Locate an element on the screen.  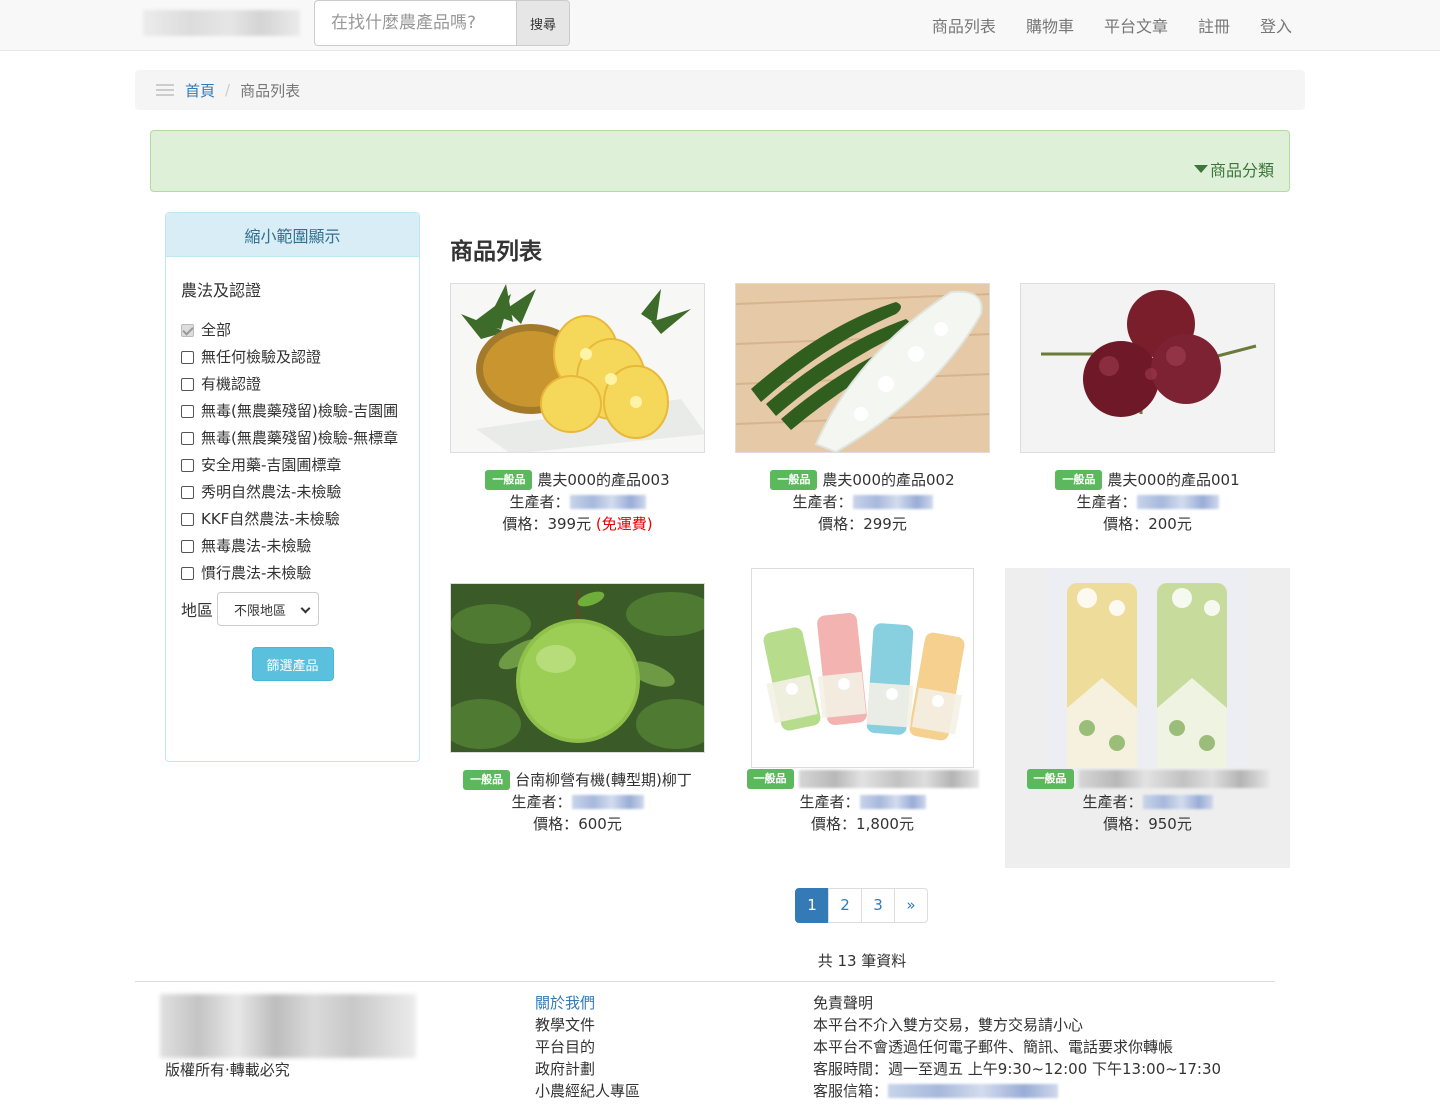
certification-option: 有機認證 is located at coordinates (292, 384).